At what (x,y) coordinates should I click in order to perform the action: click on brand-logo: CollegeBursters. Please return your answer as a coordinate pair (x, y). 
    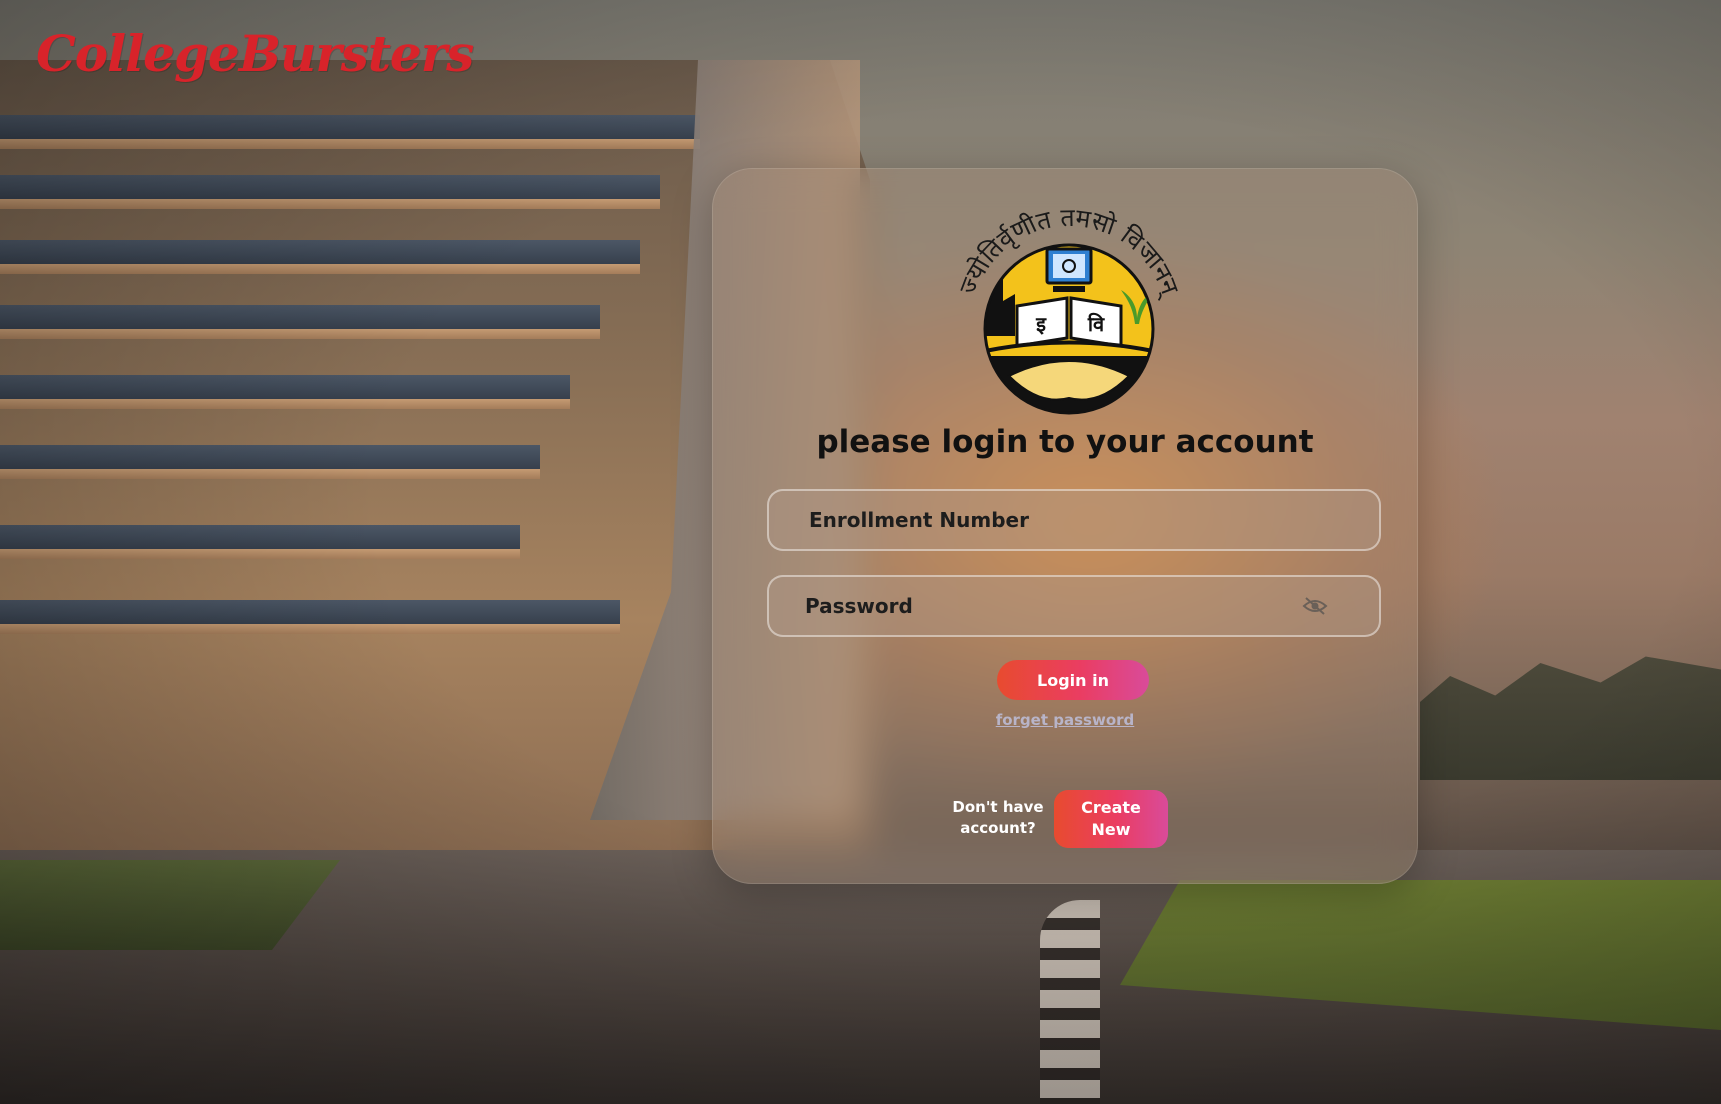
    Looking at the image, I should click on (255, 53).